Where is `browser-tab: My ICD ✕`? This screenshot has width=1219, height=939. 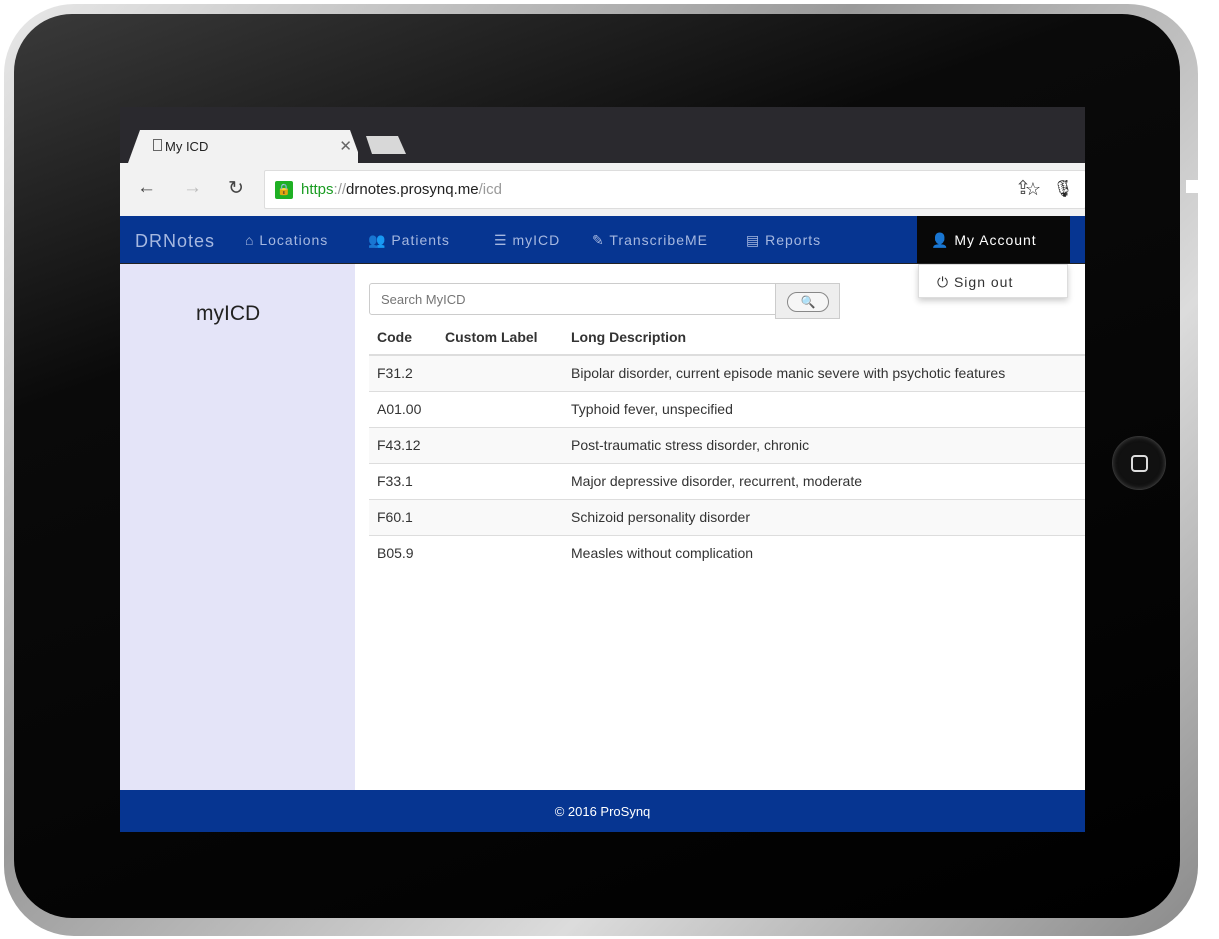 browser-tab: My ICD ✕ is located at coordinates (243, 146).